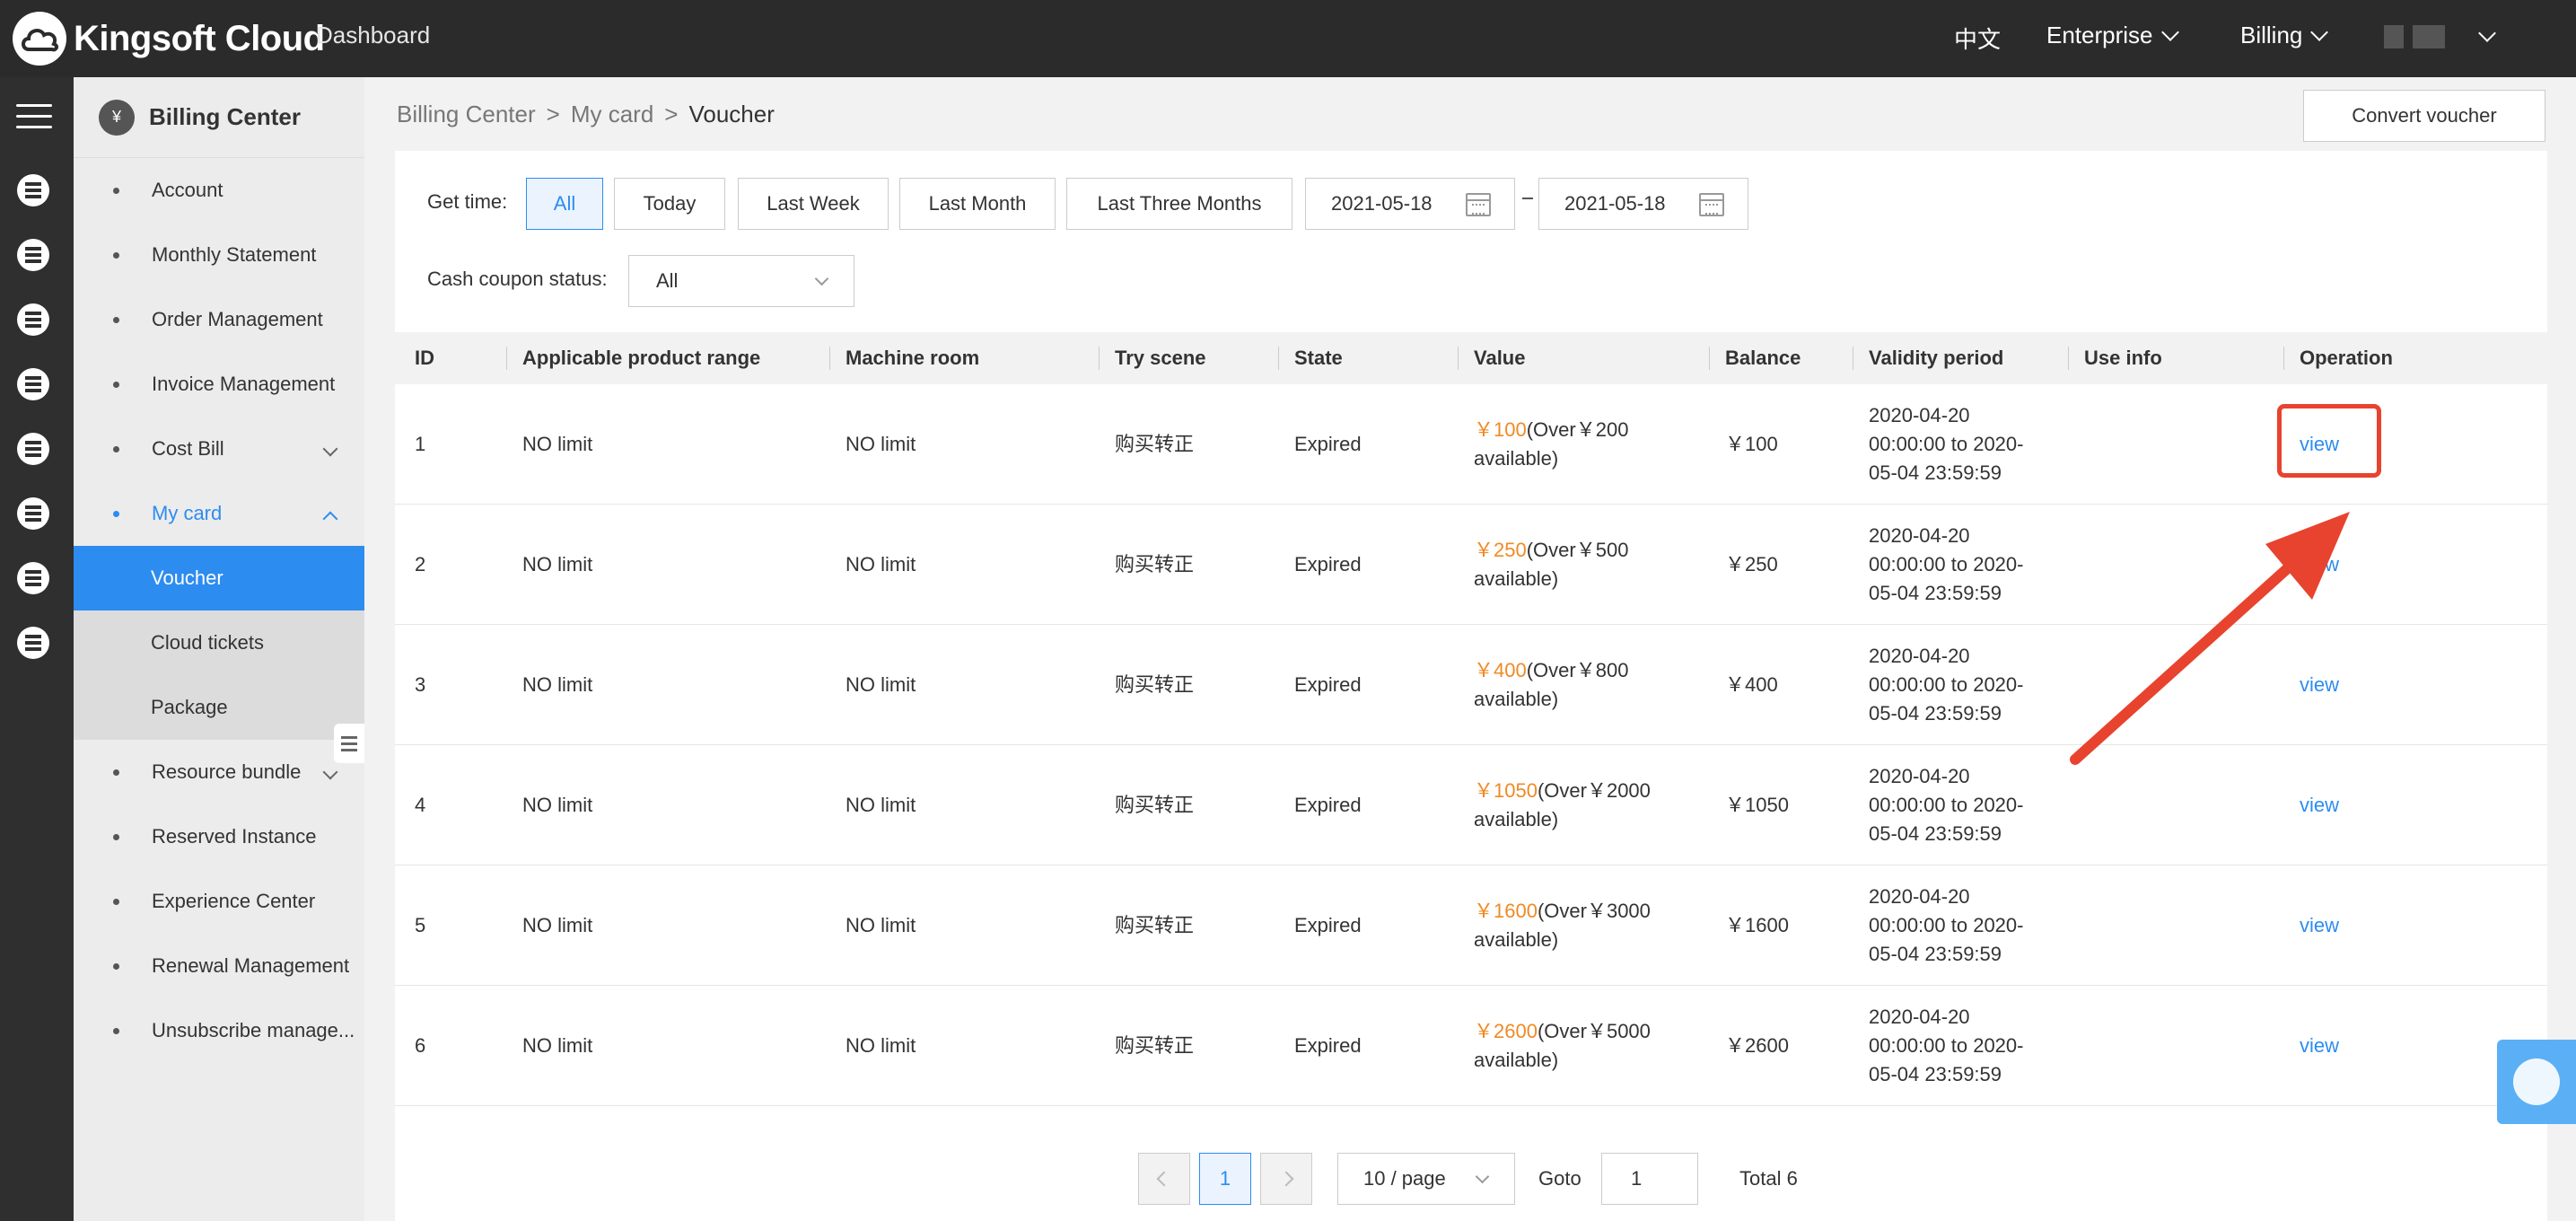 The image size is (2576, 1221). What do you see at coordinates (1164, 1179) in the screenshot?
I see `prev-page-button` at bounding box center [1164, 1179].